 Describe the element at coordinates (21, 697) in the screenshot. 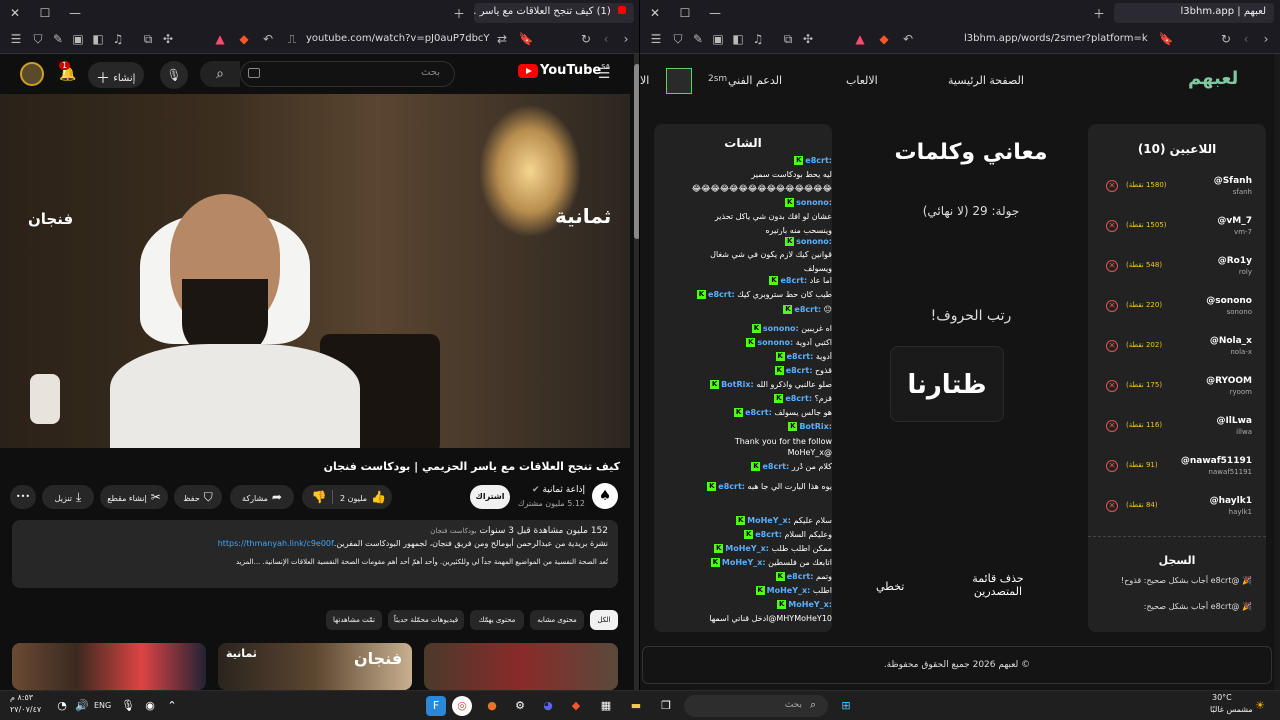

I see `clock-time: ٨:٥٣ م` at that location.